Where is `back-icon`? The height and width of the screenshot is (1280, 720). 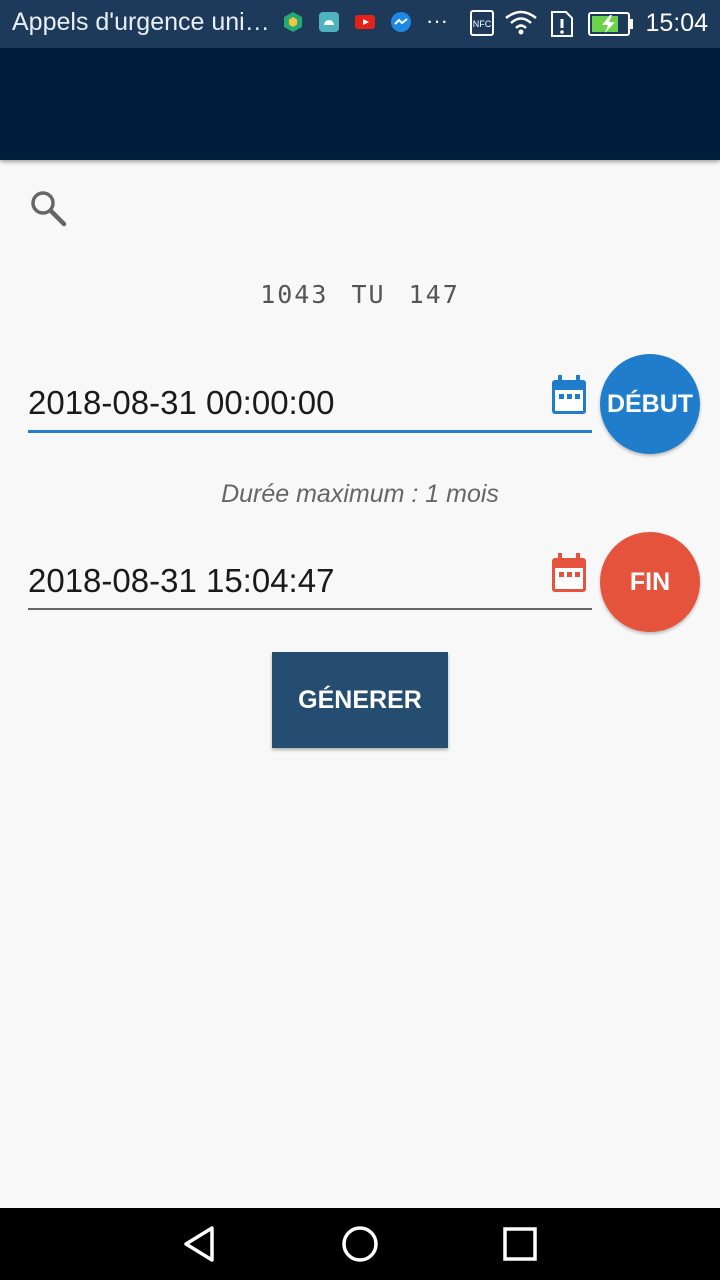 back-icon is located at coordinates (200, 1244).